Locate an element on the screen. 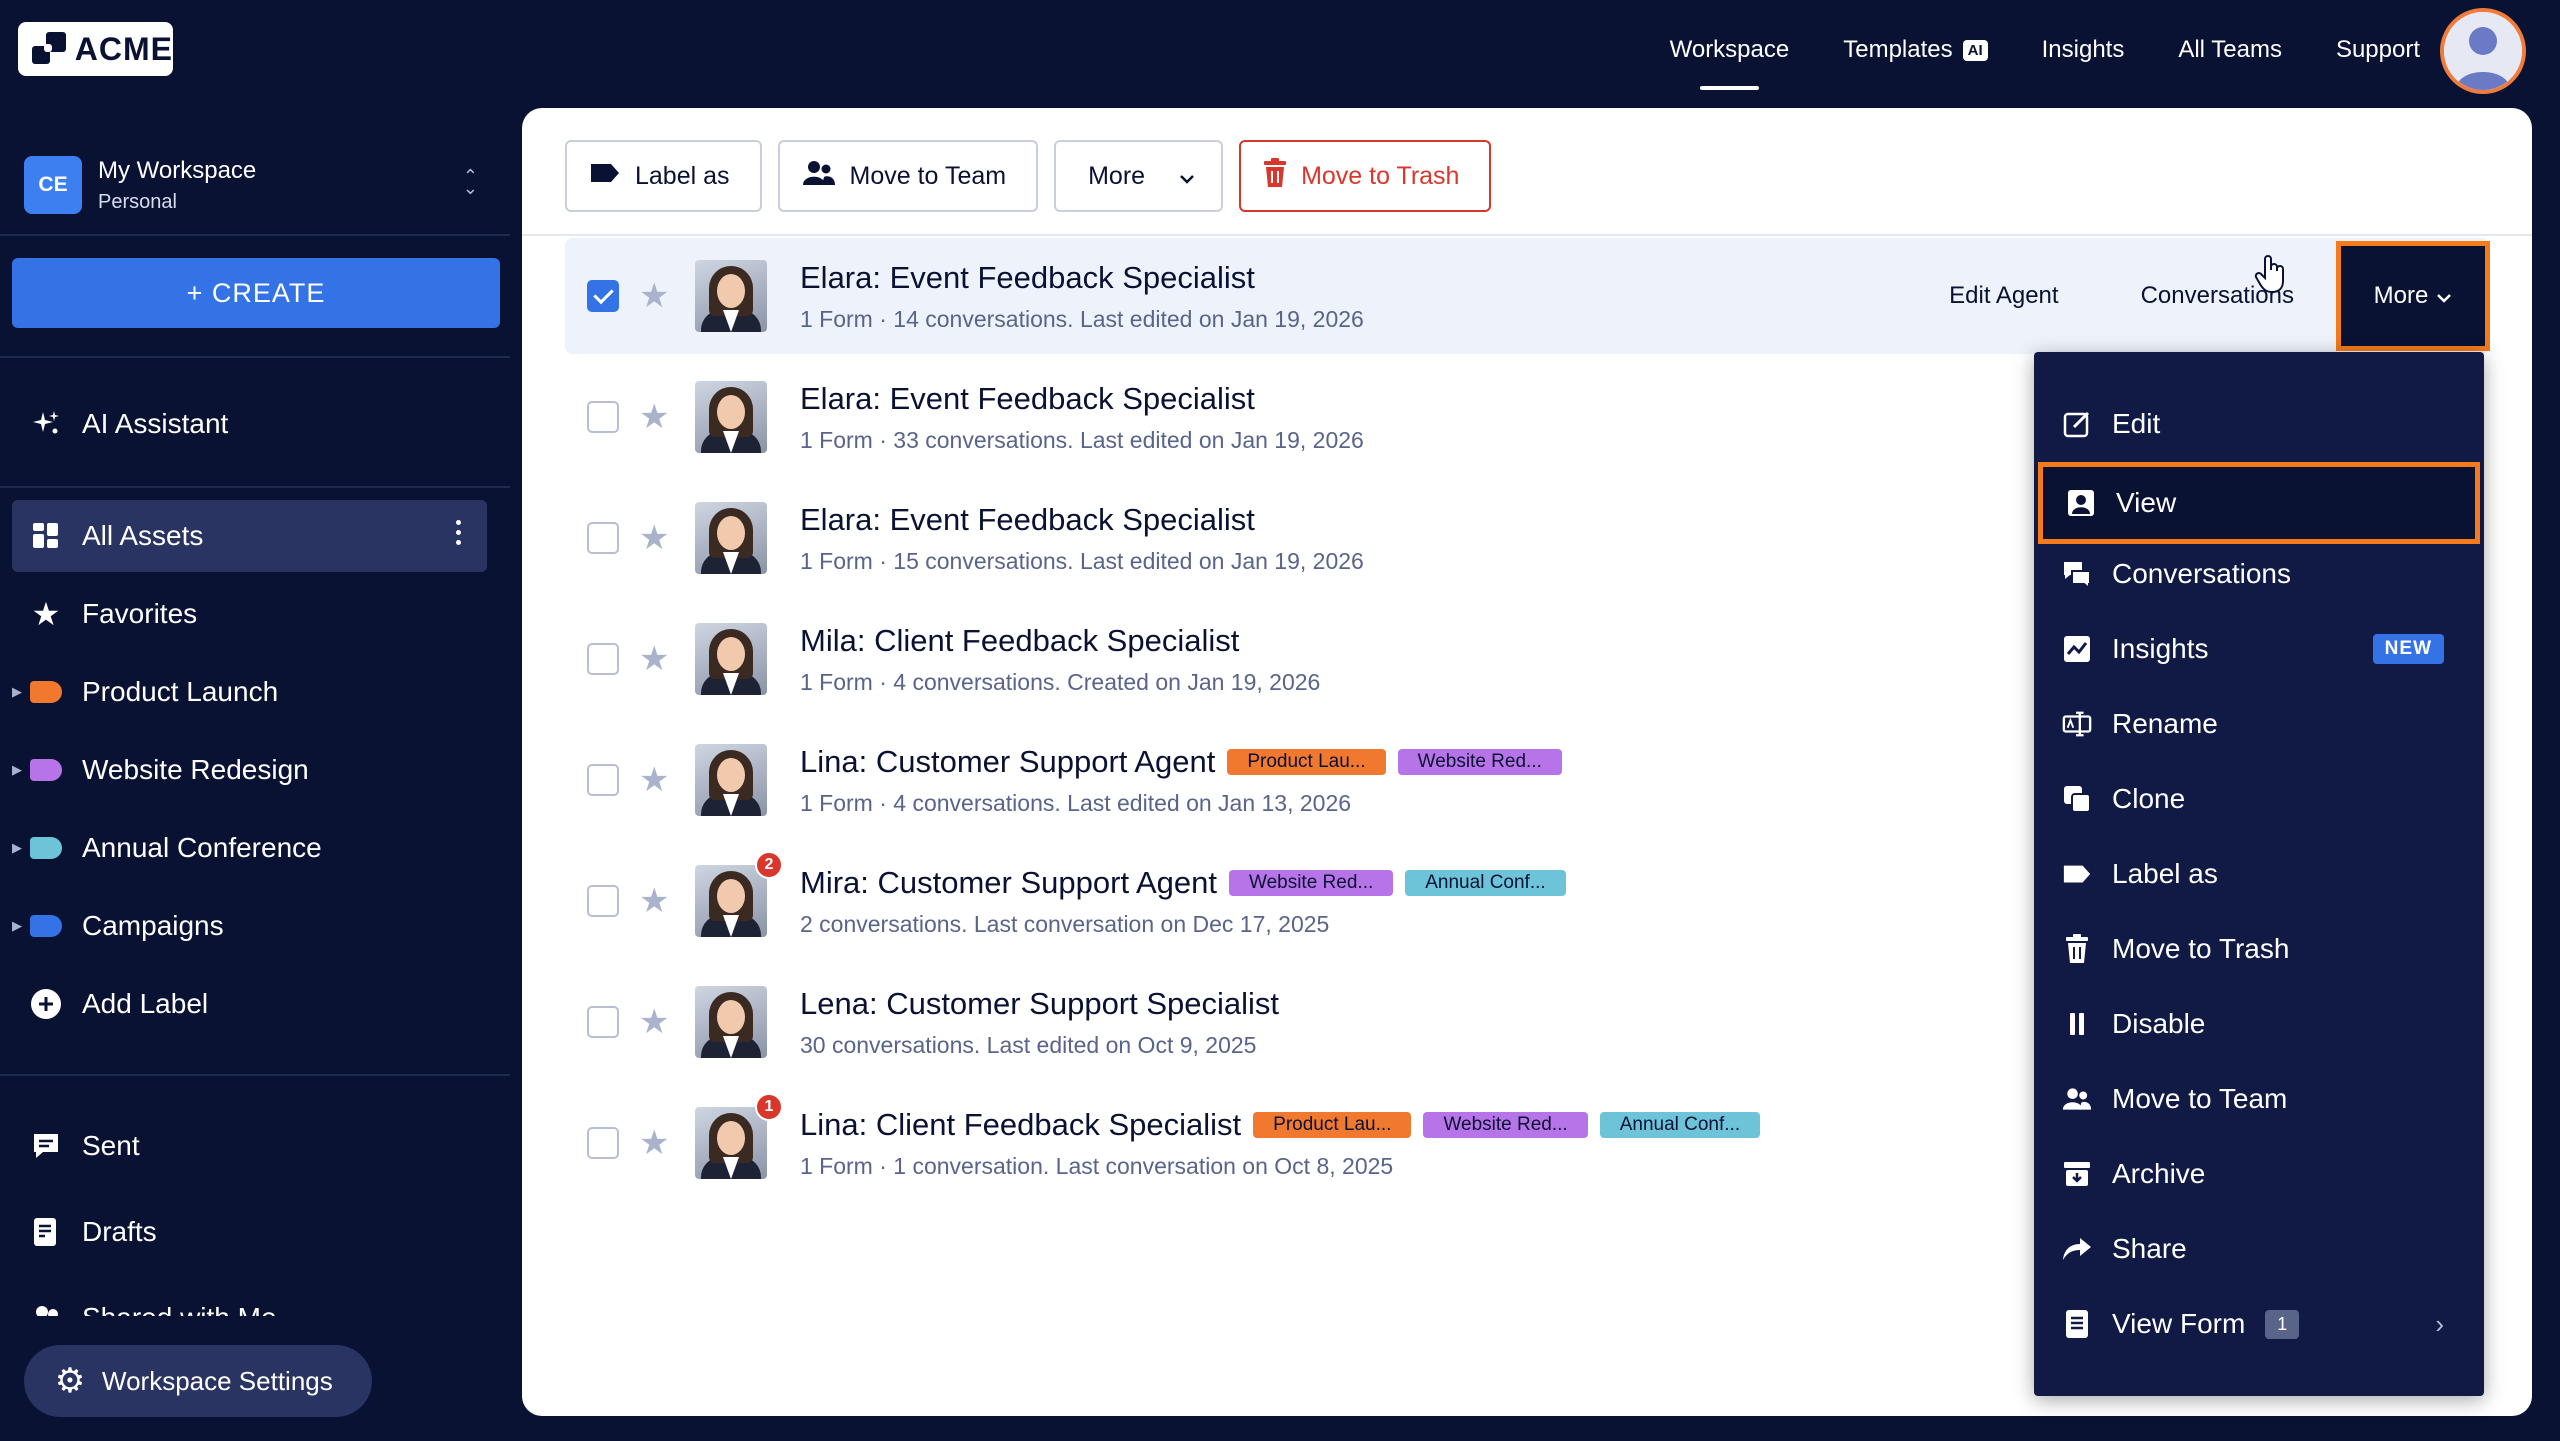  sidebar-item-website-redesign: ▶ Website Redesign is located at coordinates (249, 770).